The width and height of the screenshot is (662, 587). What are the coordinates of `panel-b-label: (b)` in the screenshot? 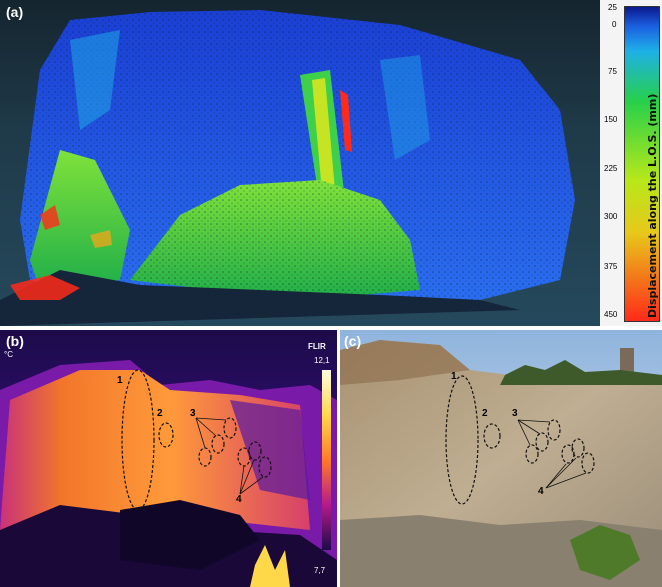 It's located at (15, 341).